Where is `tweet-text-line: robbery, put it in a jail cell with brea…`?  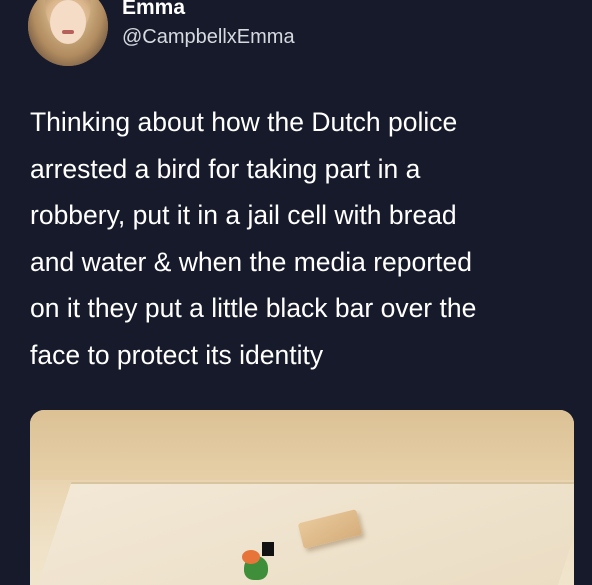 tweet-text-line: robbery, put it in a jail cell with brea… is located at coordinates (243, 215).